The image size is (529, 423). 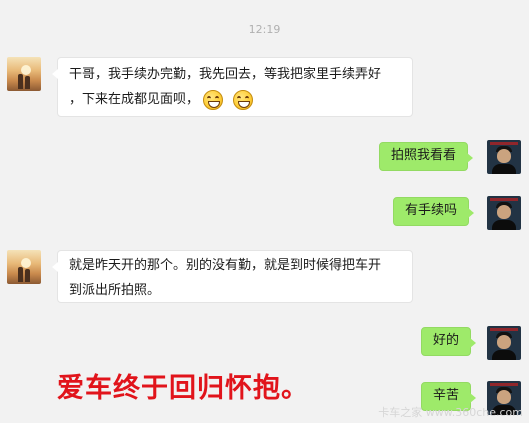 What do you see at coordinates (446, 395) in the screenshot?
I see `message-text: 辛苦` at bounding box center [446, 395].